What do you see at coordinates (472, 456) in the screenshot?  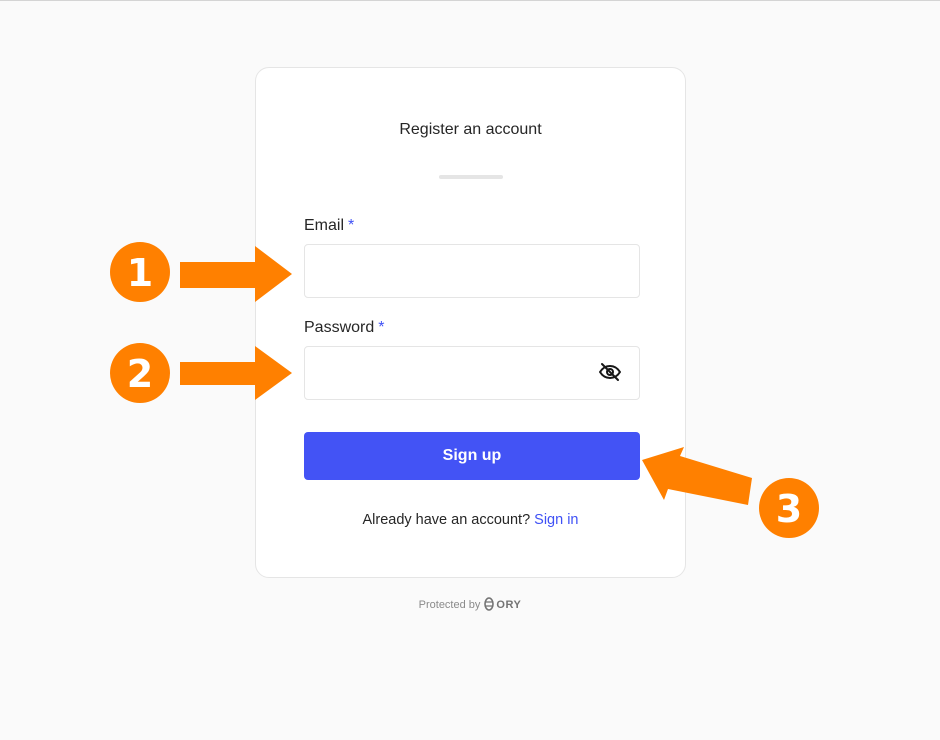 I see `sign-up-button: Sign up` at bounding box center [472, 456].